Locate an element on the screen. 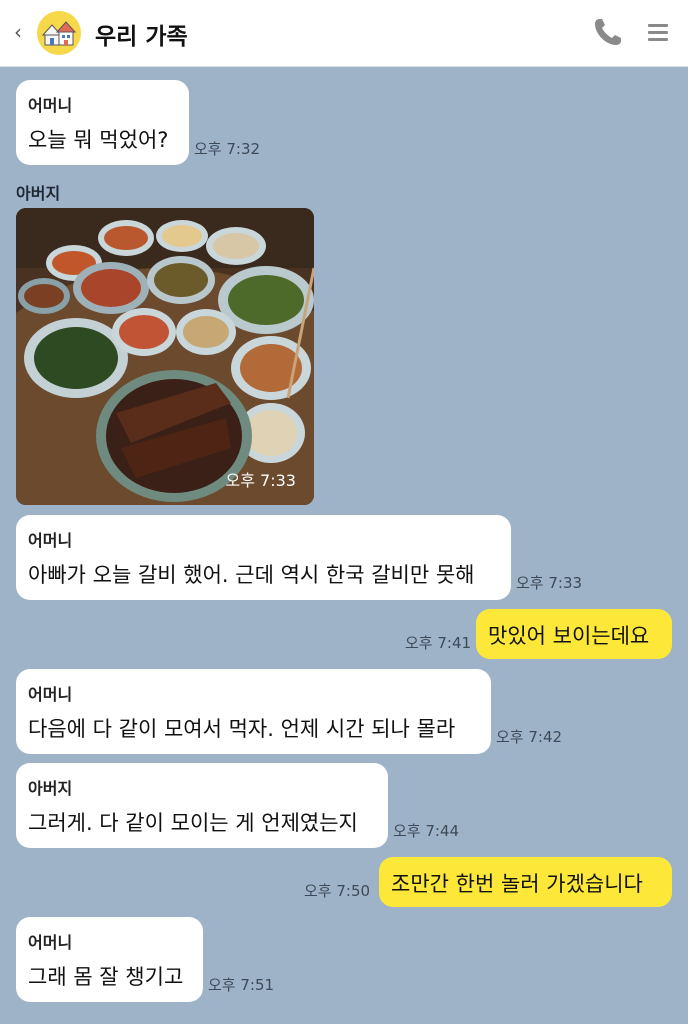 This screenshot has height=1024, width=688. message-text: 조만간 한번 놀러 가겠습니다 is located at coordinates (517, 884).